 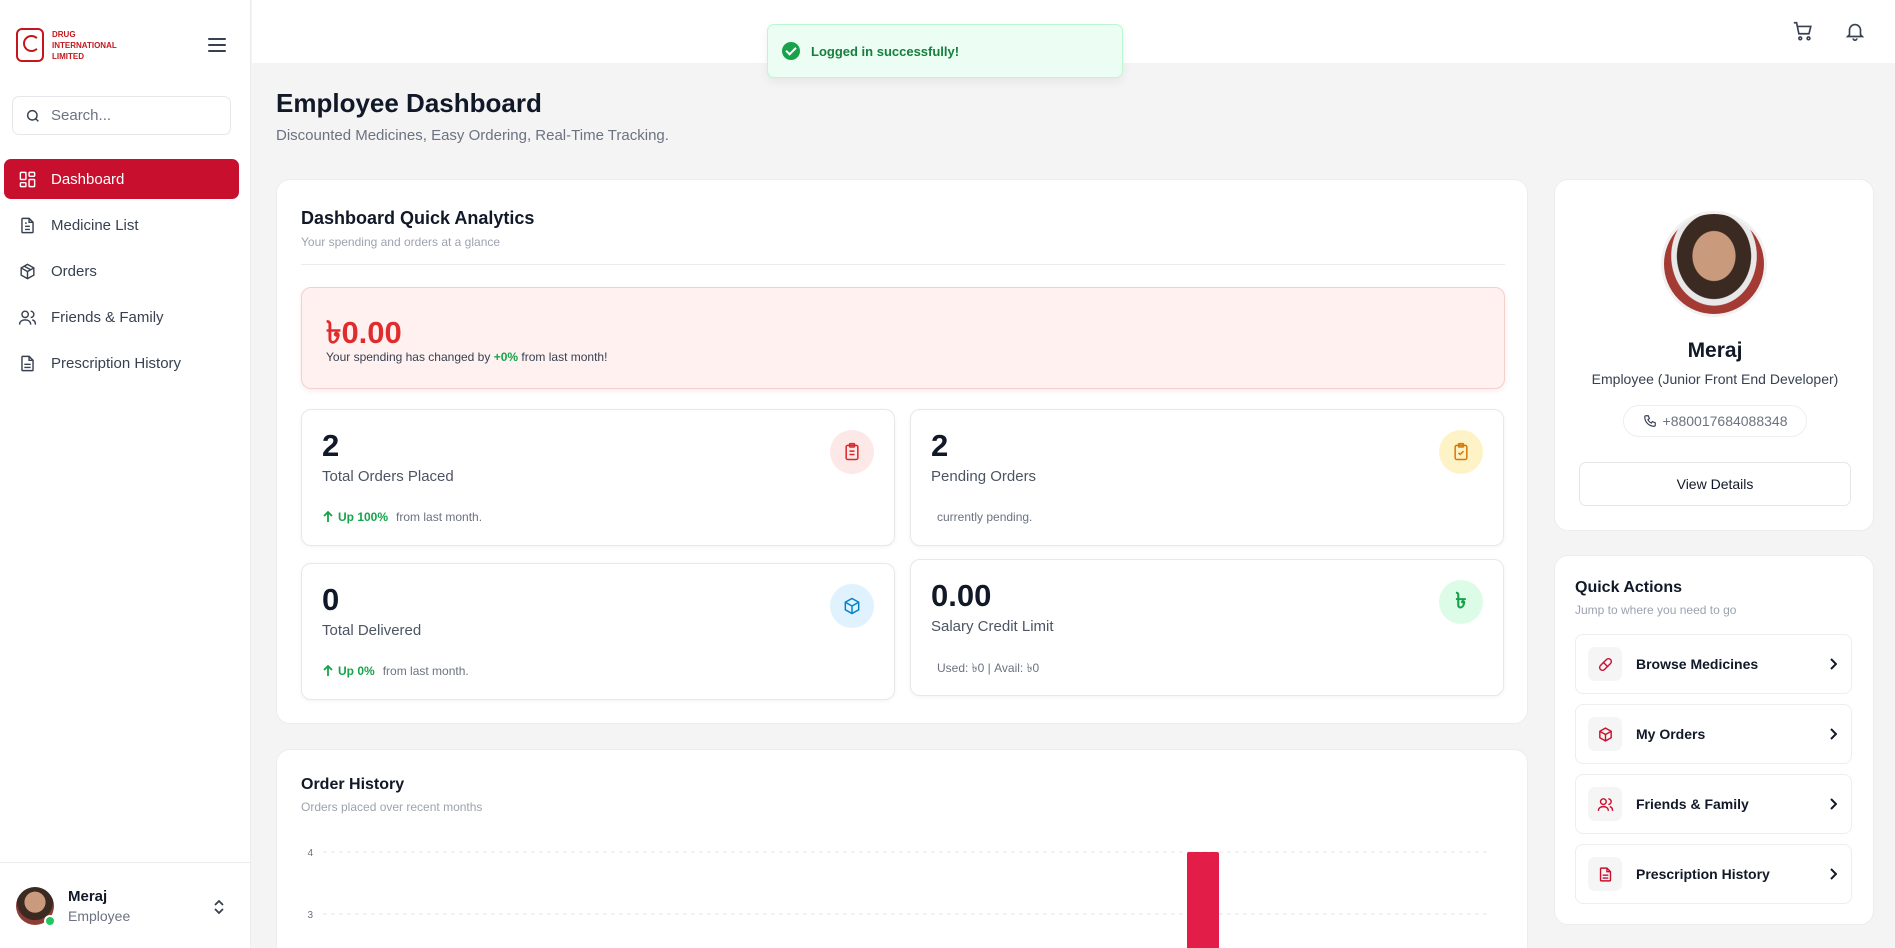 I want to click on stat-footer: Used: ৳0 | Avail: ৳0, so click(x=988, y=670).